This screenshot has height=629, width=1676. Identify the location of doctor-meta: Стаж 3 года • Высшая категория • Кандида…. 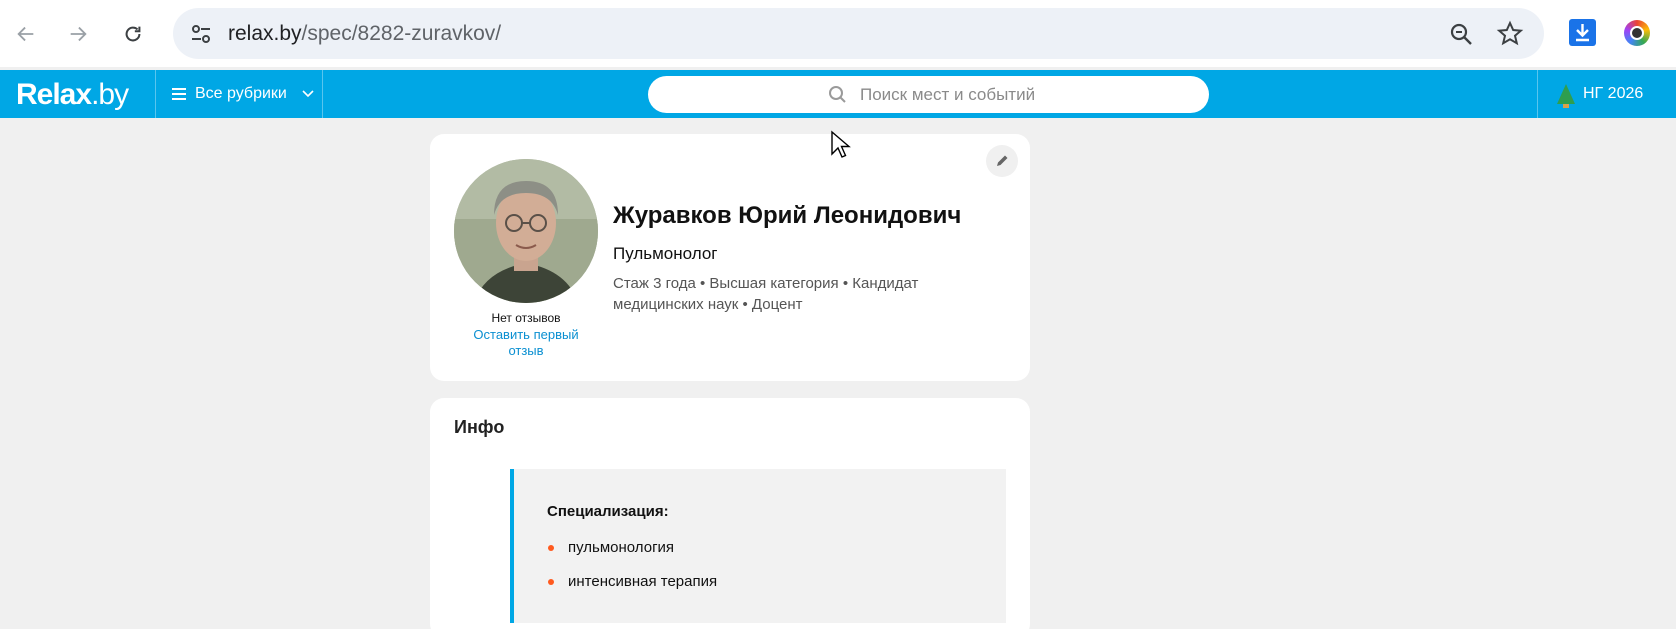
(766, 294).